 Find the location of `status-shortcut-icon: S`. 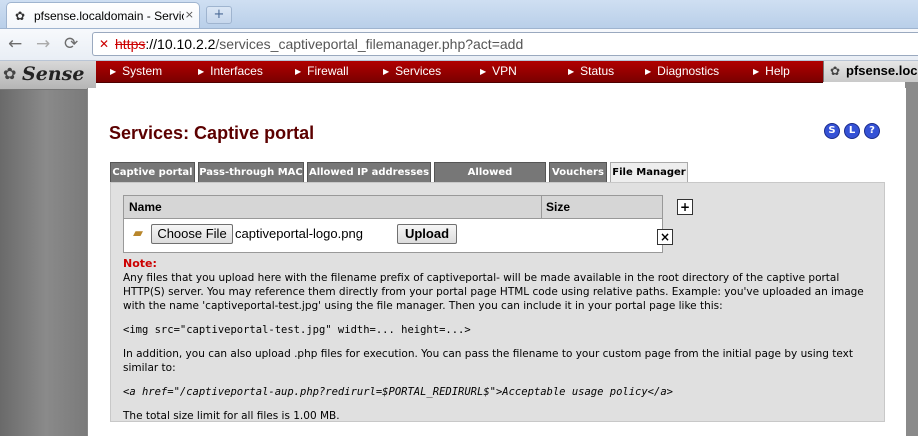

status-shortcut-icon: S is located at coordinates (832, 131).